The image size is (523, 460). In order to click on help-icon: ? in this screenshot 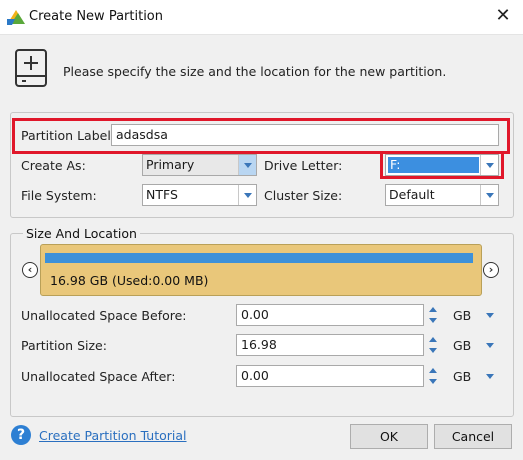, I will do `click(21, 435)`.